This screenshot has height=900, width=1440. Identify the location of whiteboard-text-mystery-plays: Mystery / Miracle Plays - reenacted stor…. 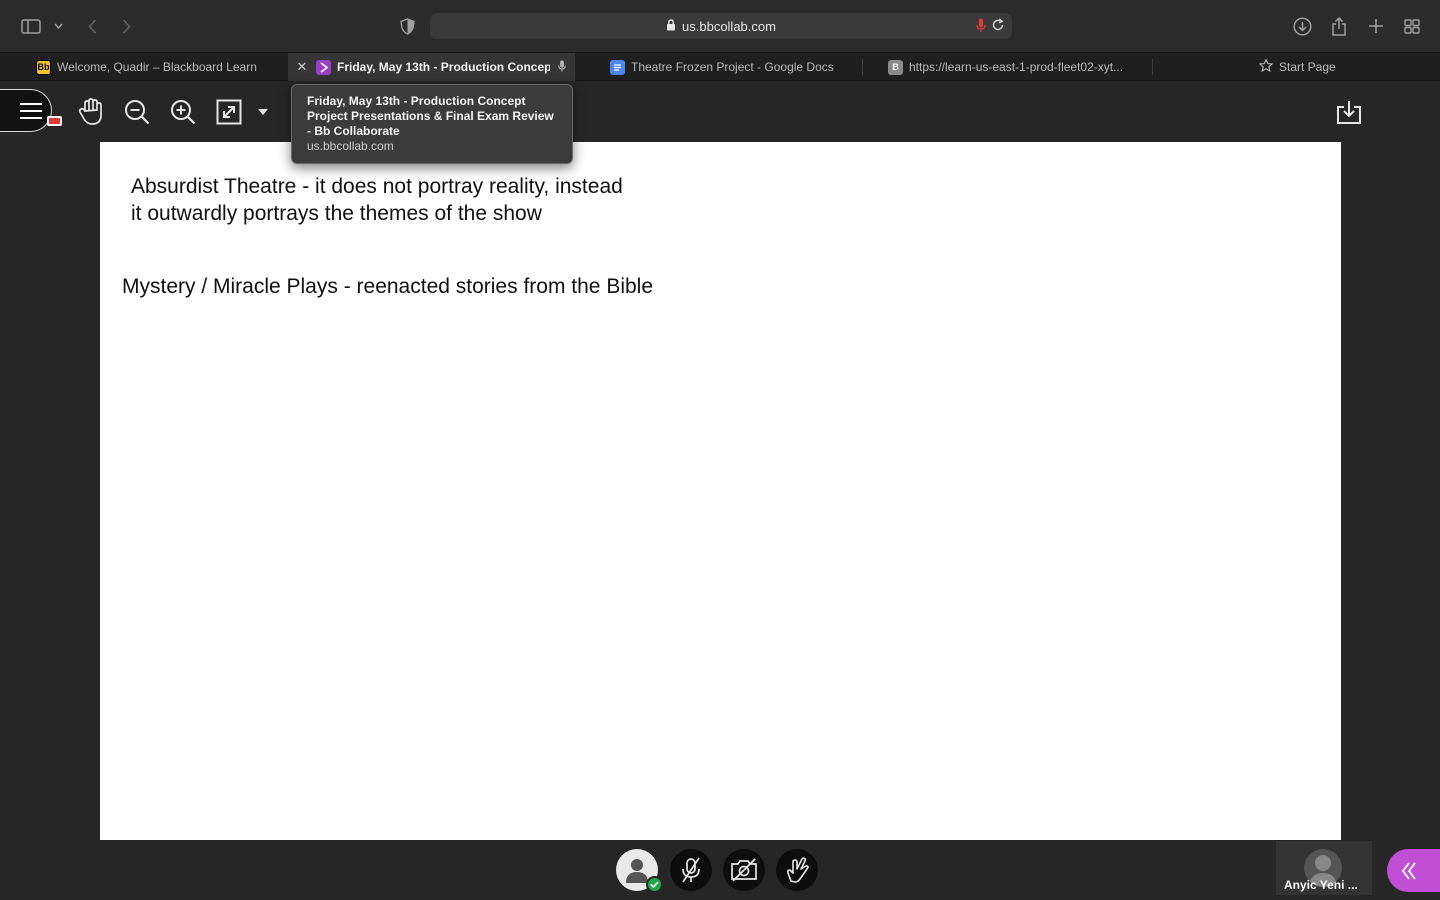
(387, 286).